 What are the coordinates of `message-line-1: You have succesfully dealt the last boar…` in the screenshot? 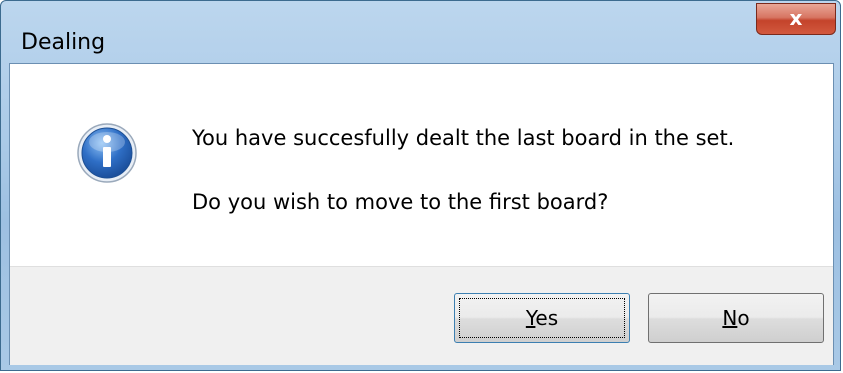 It's located at (463, 138).